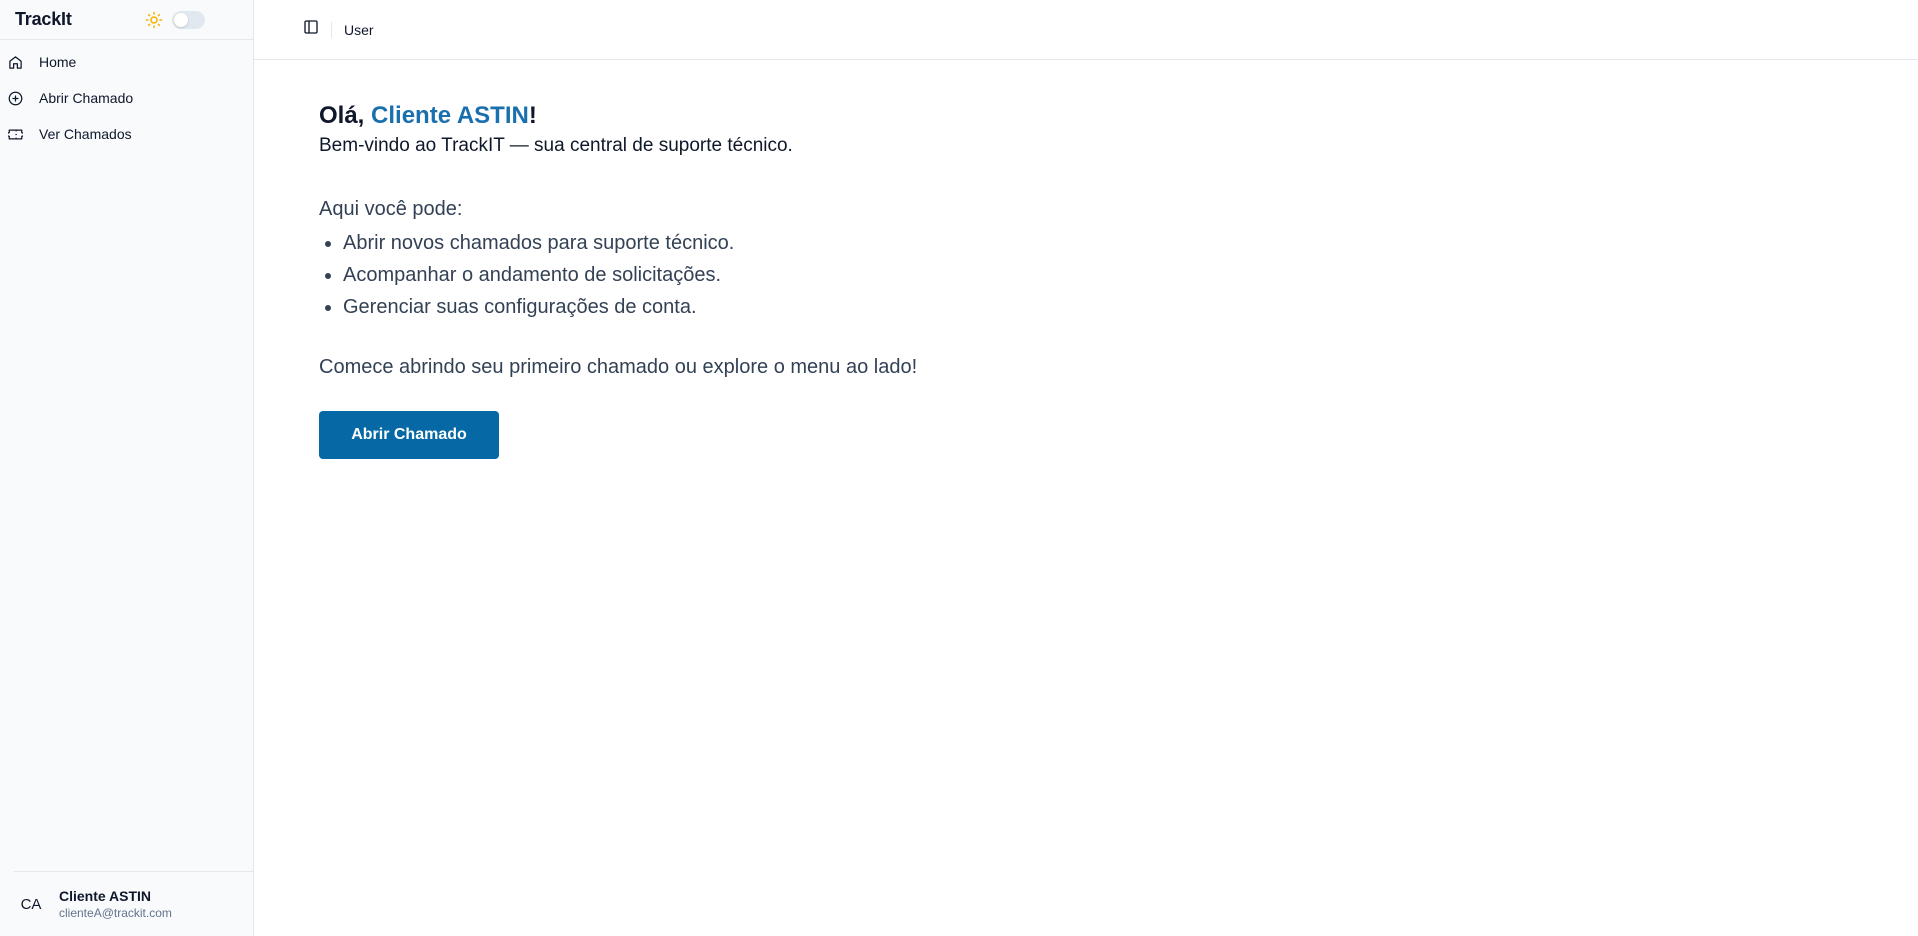 The image size is (1918, 936). What do you see at coordinates (345, 115) in the screenshot?
I see `greeting-prefix: Olá,` at bounding box center [345, 115].